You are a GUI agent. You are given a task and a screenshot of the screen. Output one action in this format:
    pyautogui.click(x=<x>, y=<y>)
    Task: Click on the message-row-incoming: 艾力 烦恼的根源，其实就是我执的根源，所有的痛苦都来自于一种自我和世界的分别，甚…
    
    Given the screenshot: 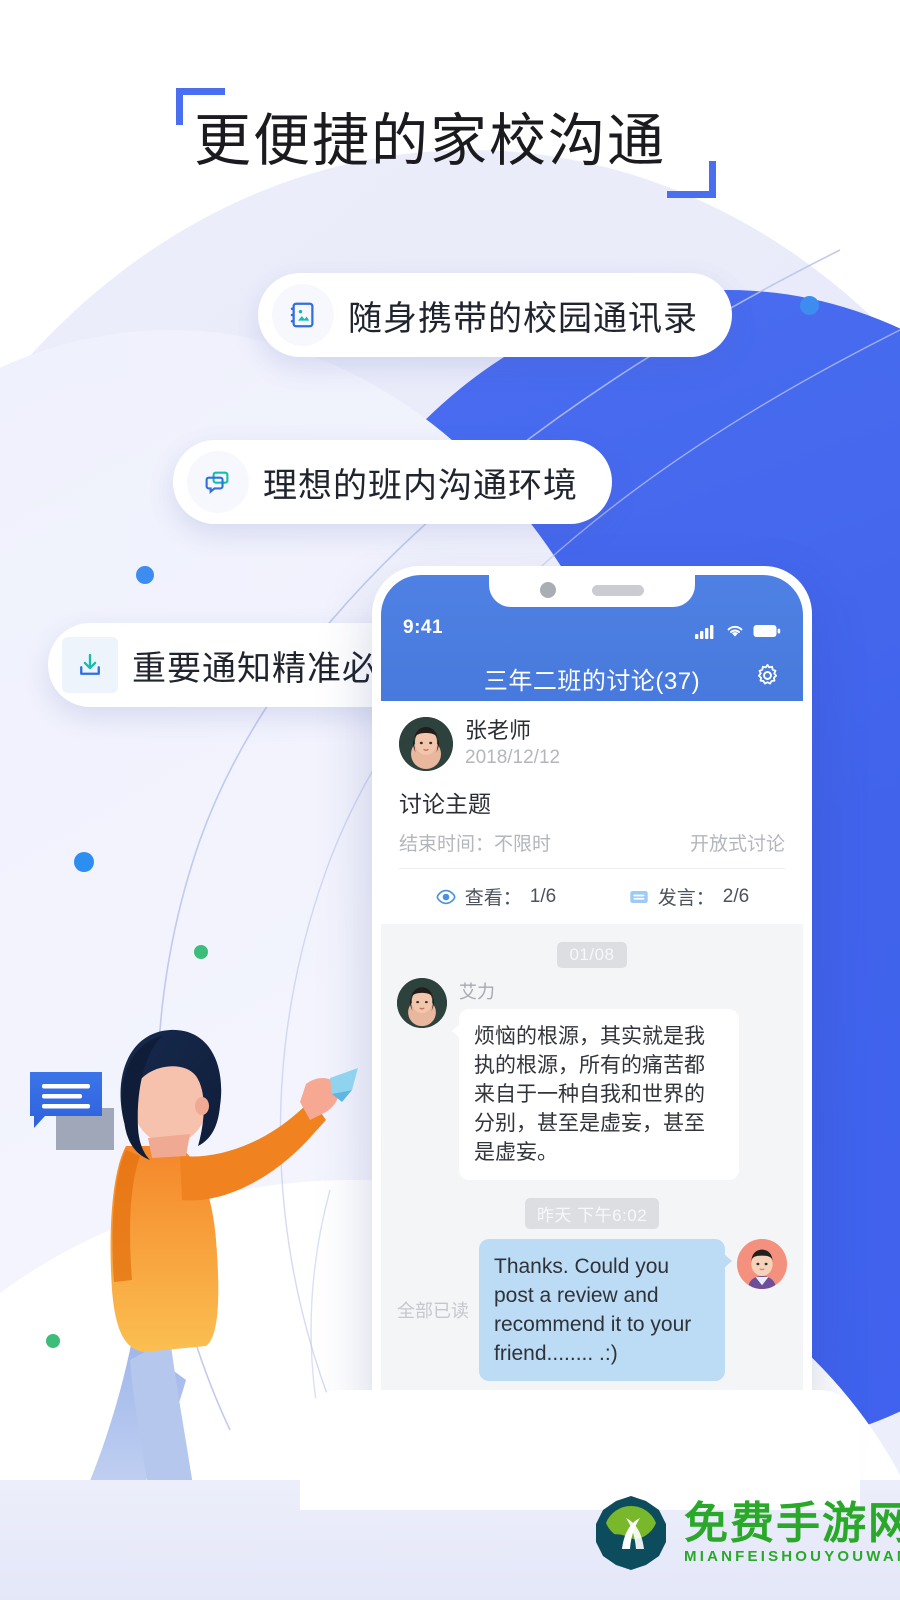 What is the action you would take?
    pyautogui.click(x=592, y=1079)
    